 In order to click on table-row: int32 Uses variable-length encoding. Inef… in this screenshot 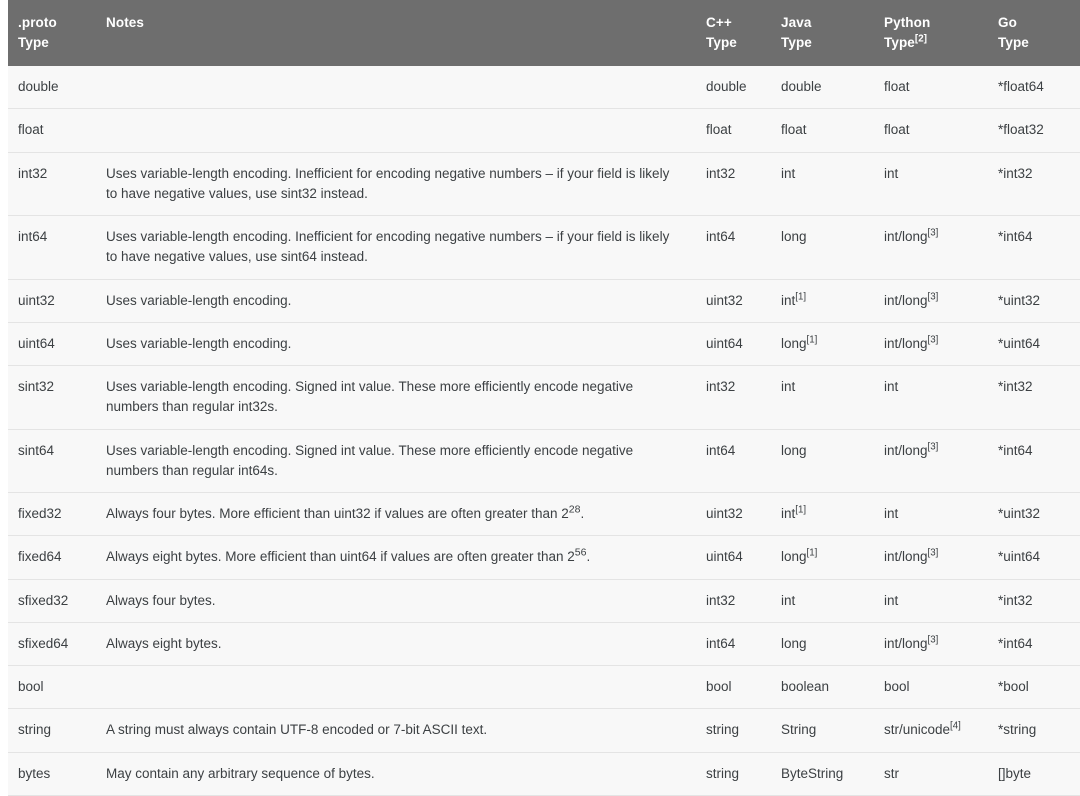, I will do `click(544, 183)`.